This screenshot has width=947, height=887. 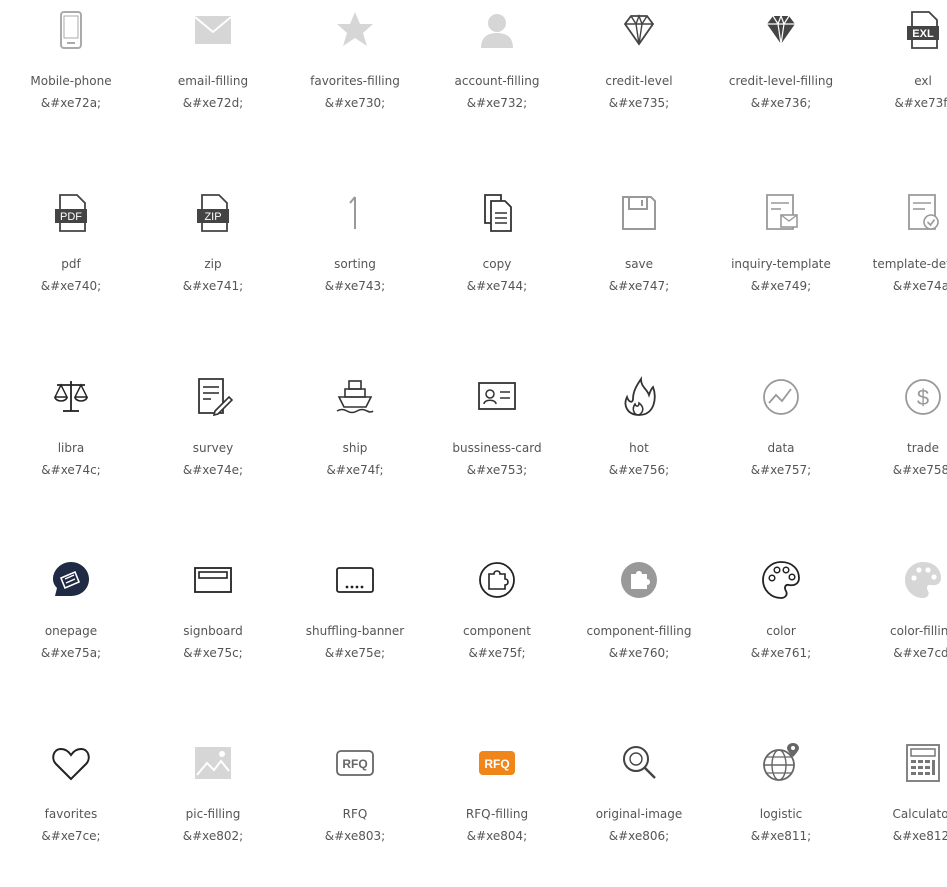 I want to click on rfq-icon: RFQ, so click(x=355, y=763).